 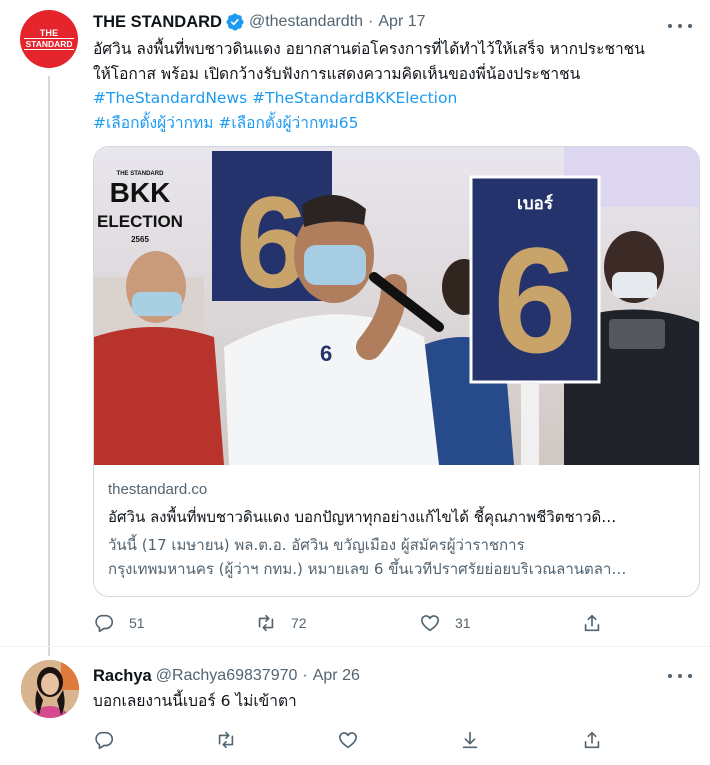 What do you see at coordinates (445, 623) in the screenshot?
I see `like-button: 31` at bounding box center [445, 623].